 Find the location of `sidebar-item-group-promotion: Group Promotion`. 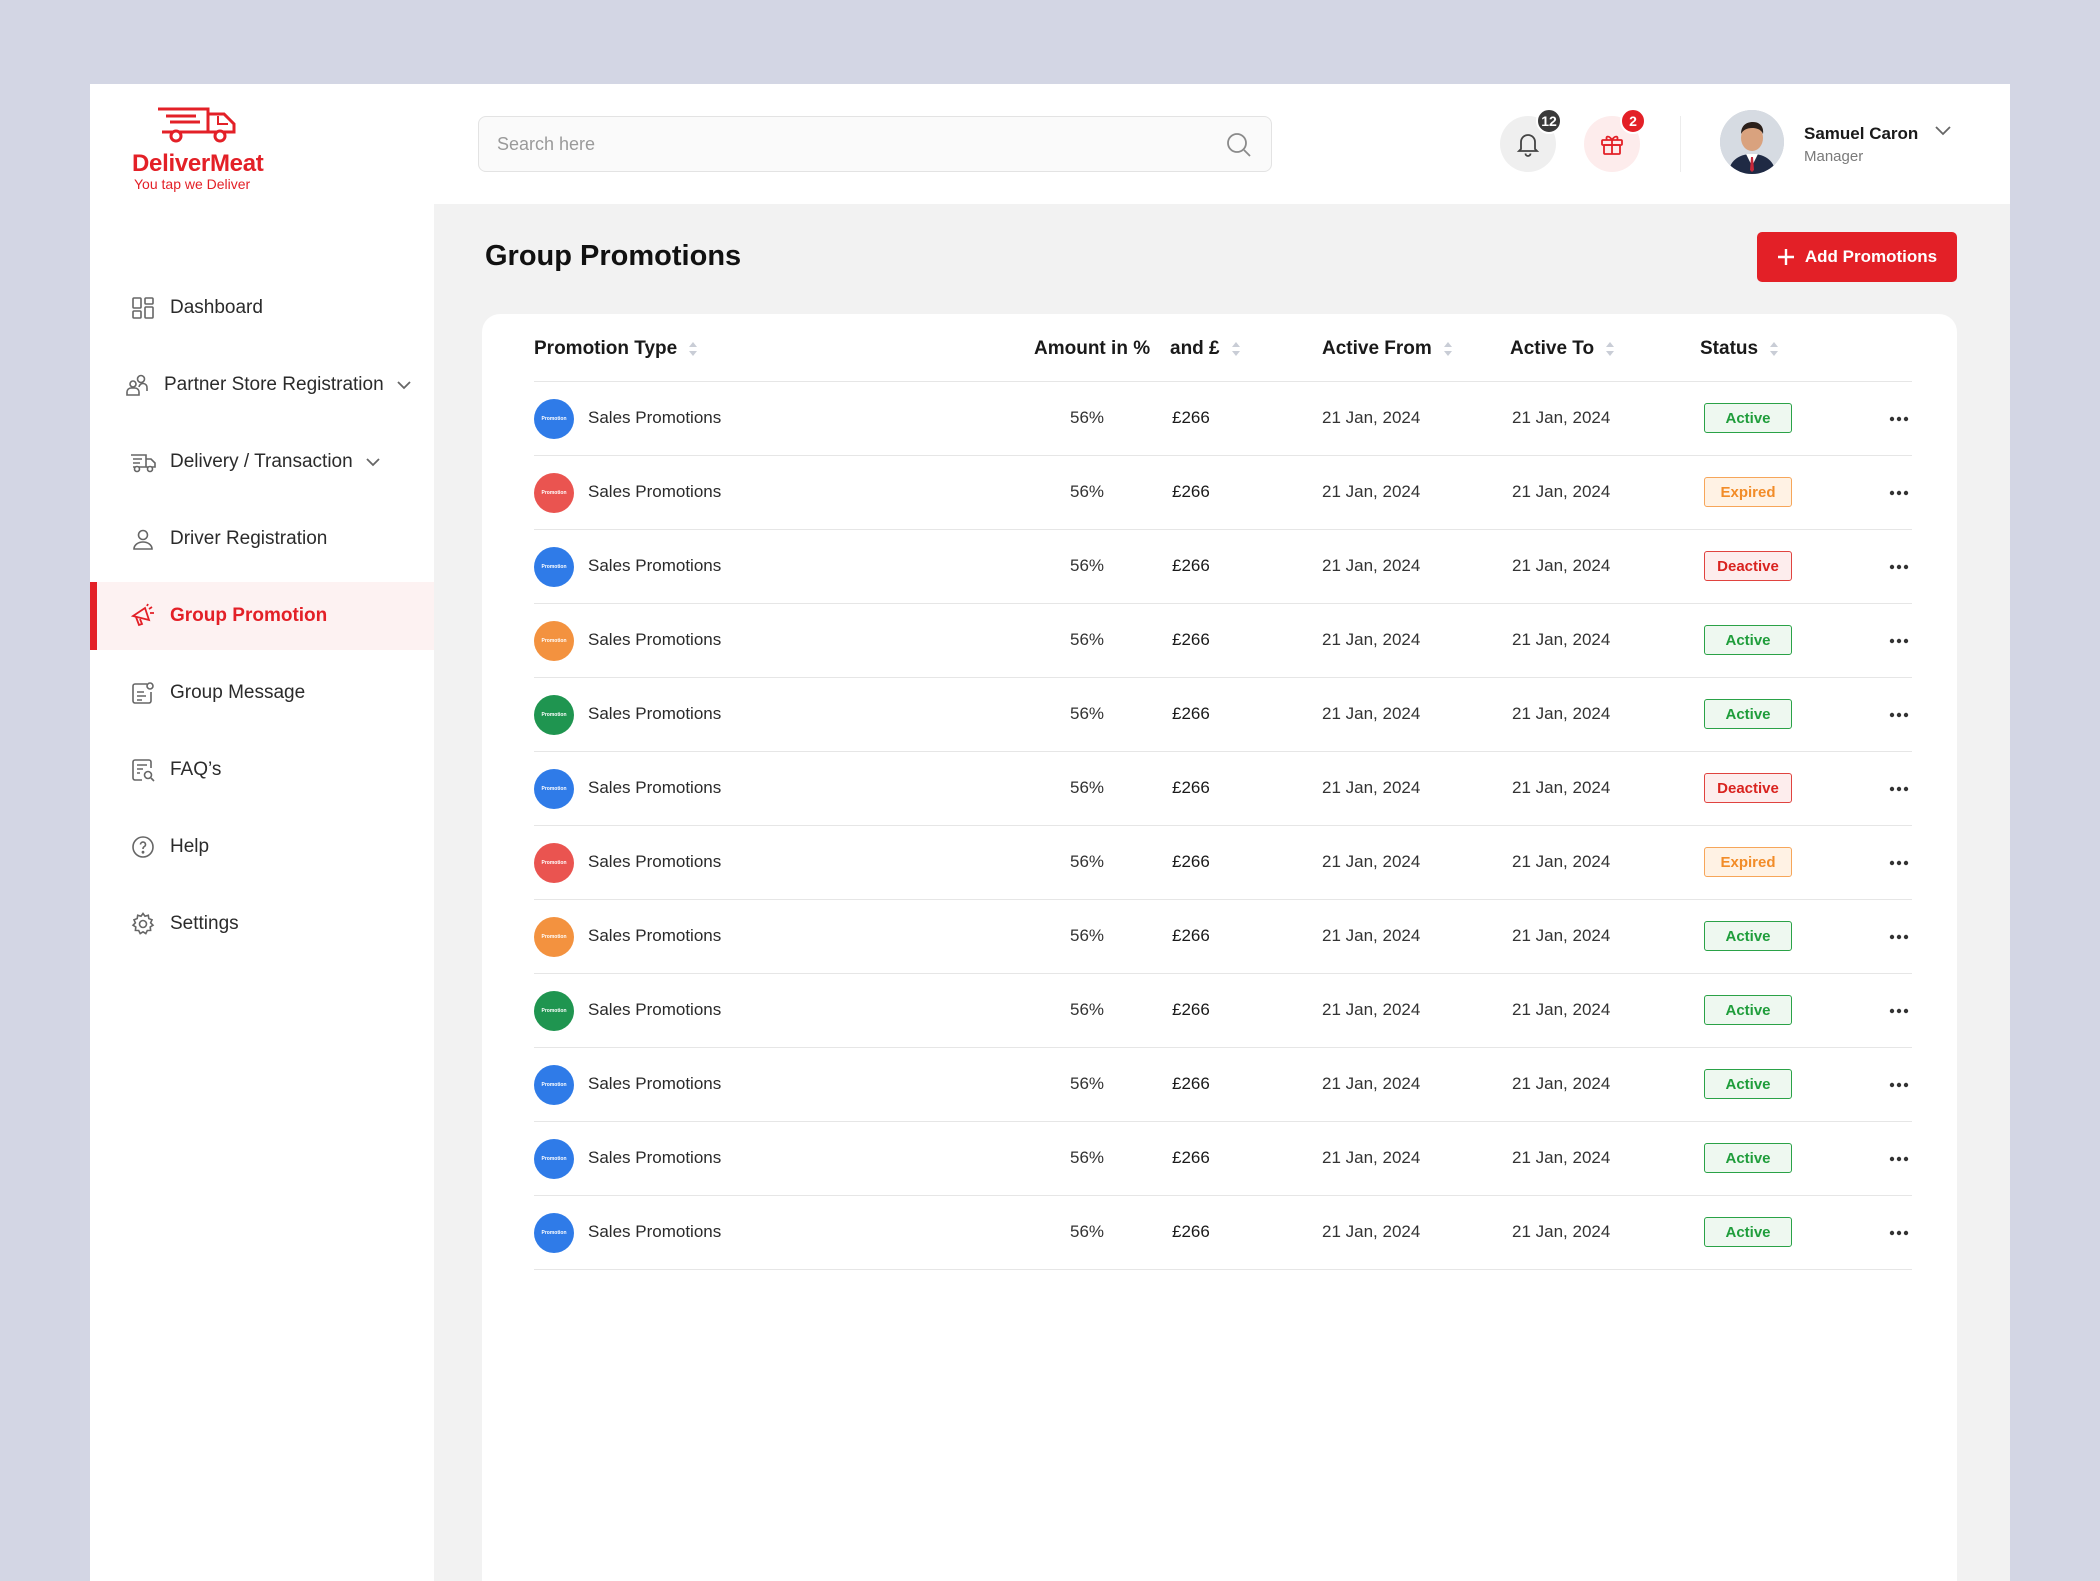

sidebar-item-group-promotion: Group Promotion is located at coordinates (262, 616).